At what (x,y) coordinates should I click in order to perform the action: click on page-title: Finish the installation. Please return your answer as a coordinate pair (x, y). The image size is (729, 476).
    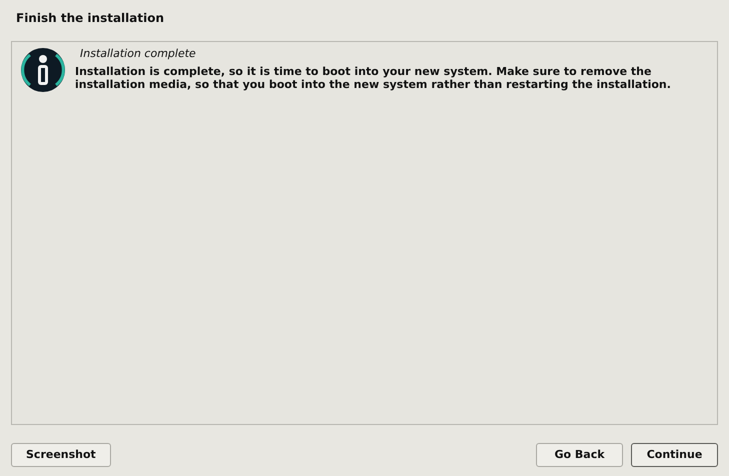
    Looking at the image, I should click on (90, 18).